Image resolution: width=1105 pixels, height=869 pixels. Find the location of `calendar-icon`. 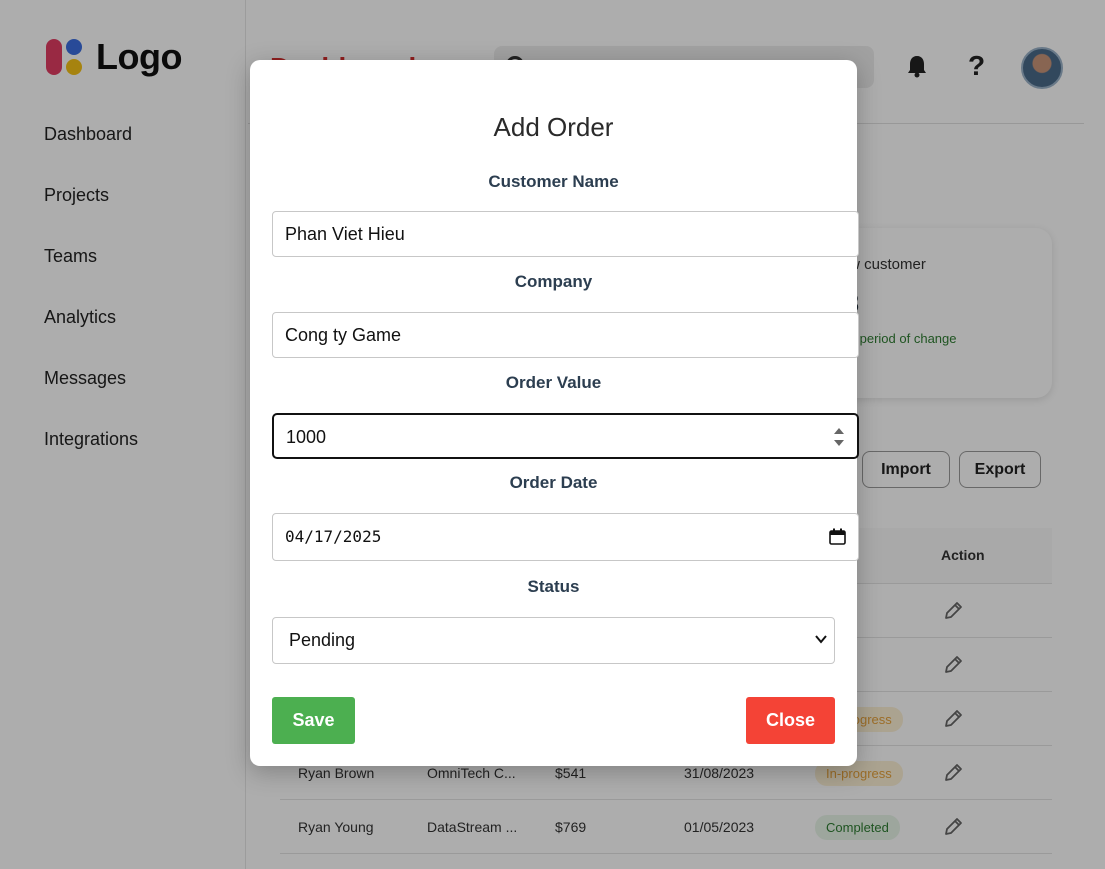

calendar-icon is located at coordinates (837, 536).